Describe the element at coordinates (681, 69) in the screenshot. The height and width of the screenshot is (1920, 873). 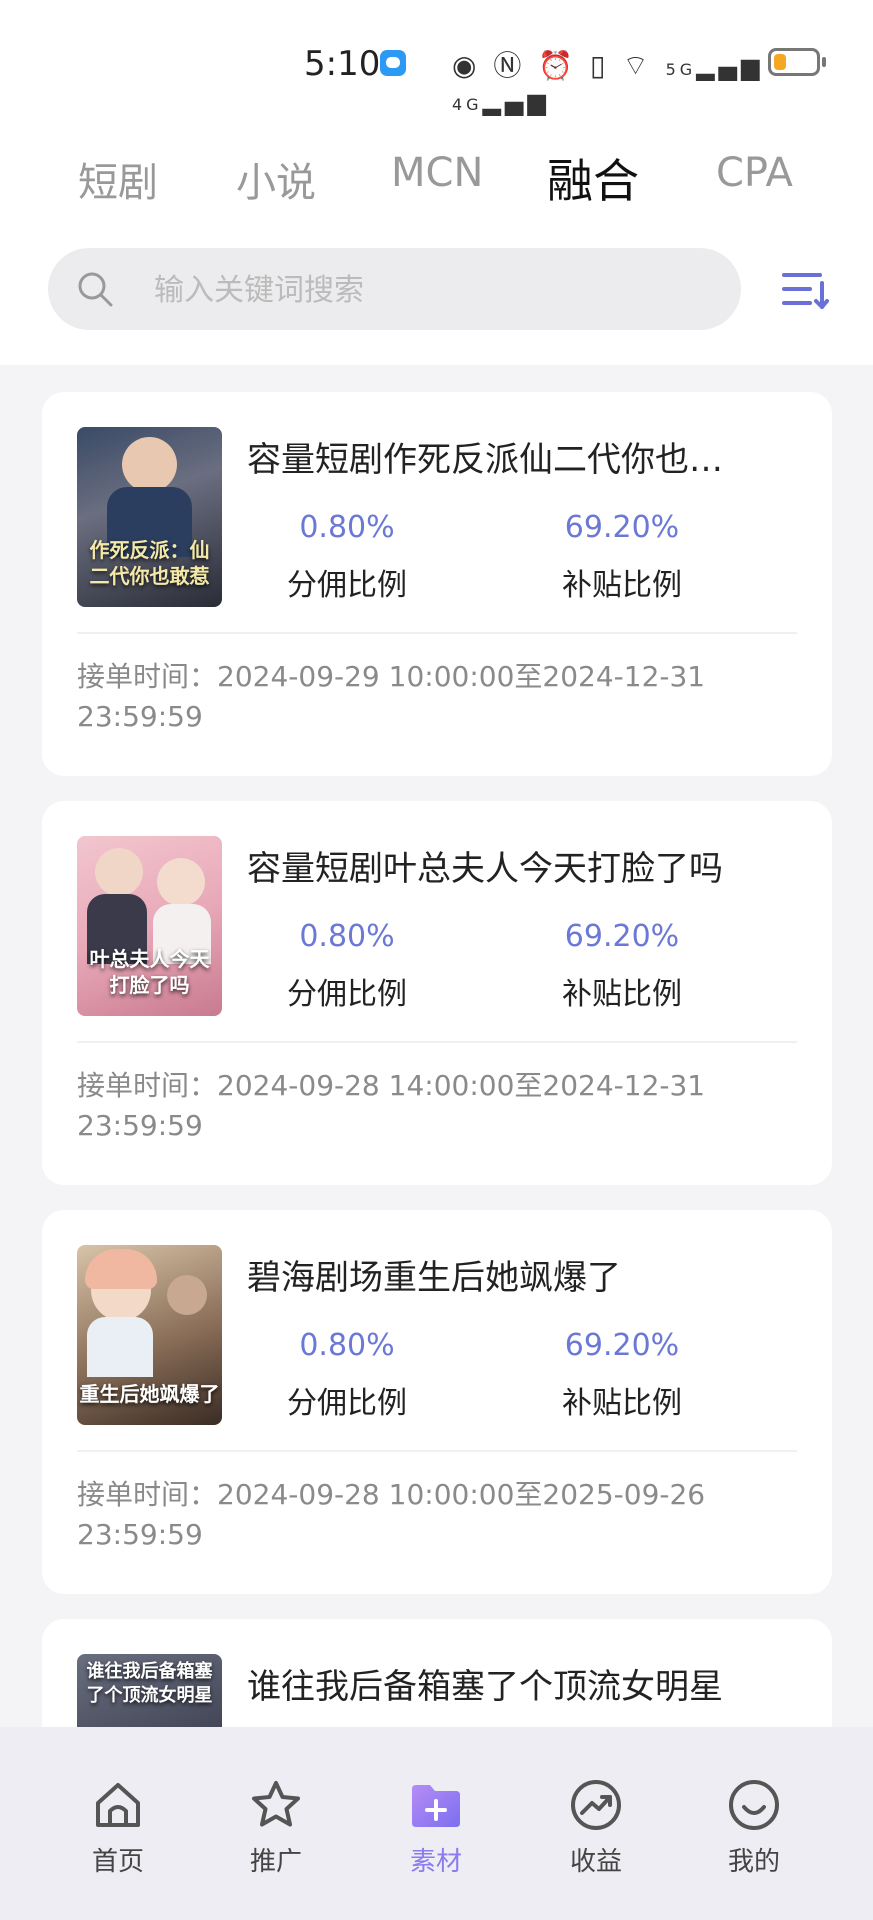
I see `signal-5g-label: 5G` at that location.